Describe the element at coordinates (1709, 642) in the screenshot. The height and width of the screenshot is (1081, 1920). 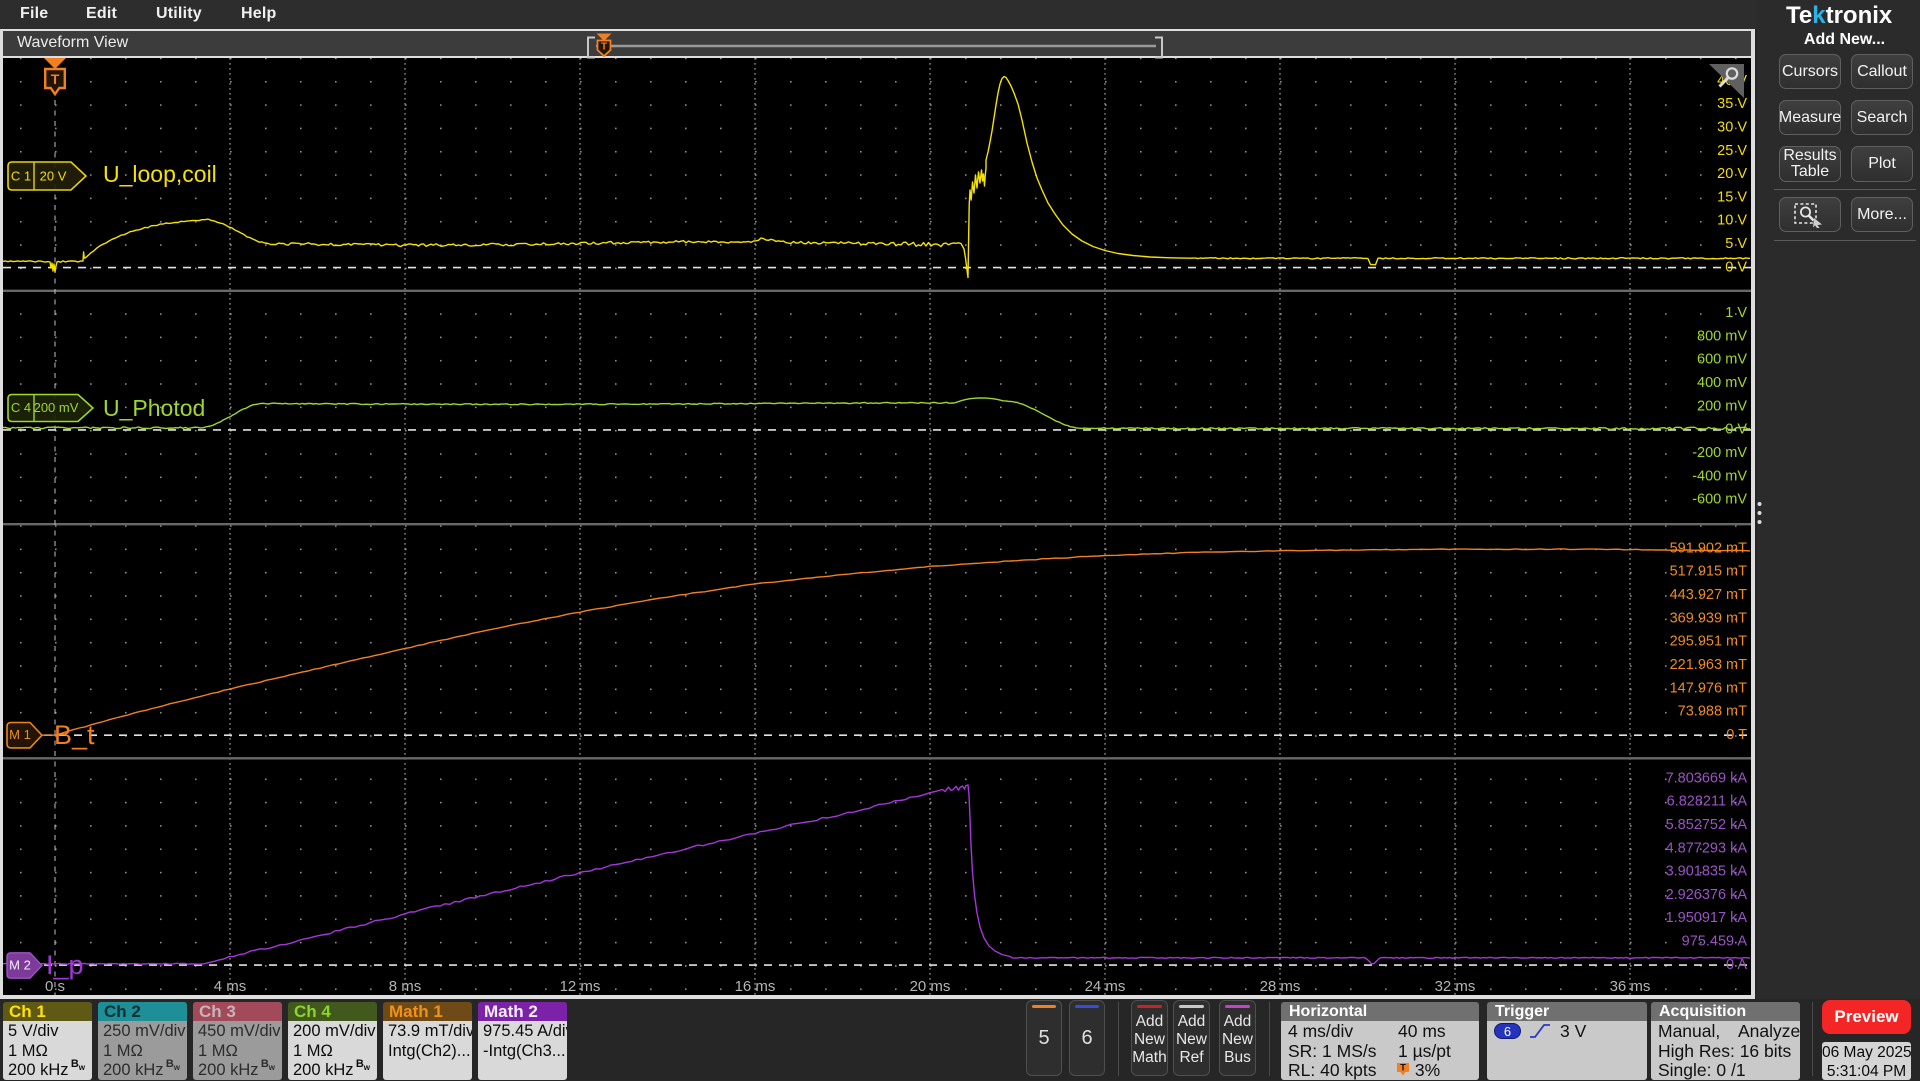
I see `svg-text: 295.951 mT` at that location.